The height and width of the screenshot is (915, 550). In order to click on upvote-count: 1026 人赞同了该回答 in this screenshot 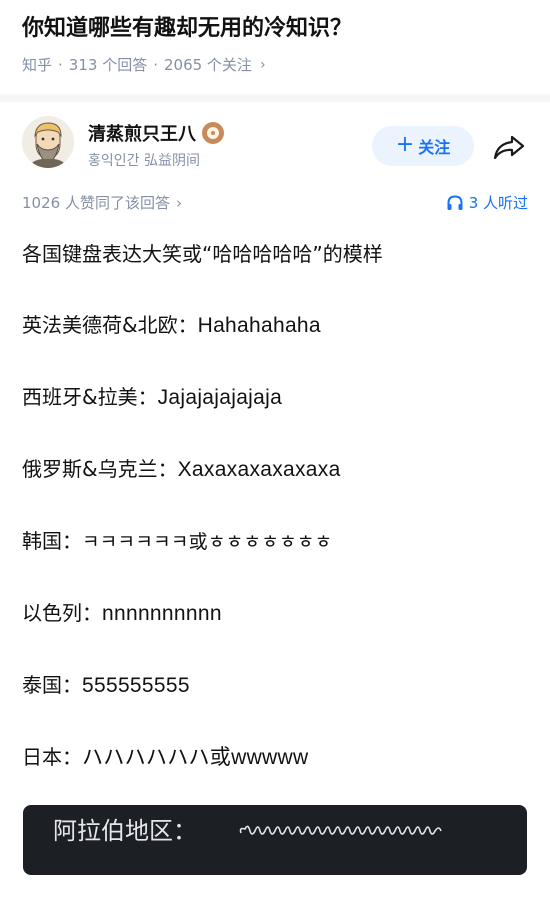, I will do `click(96, 203)`.